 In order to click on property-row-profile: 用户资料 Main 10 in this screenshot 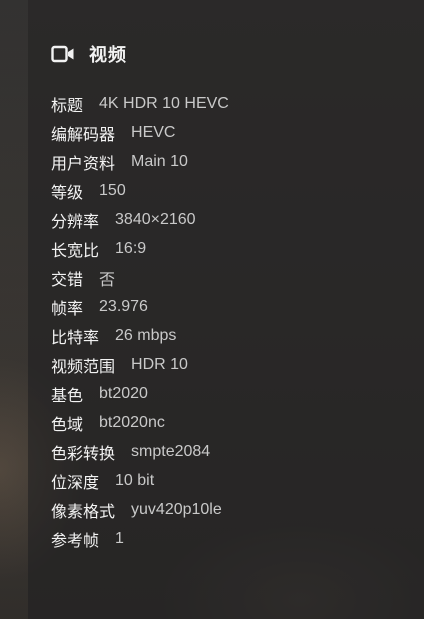, I will do `click(140, 161)`.